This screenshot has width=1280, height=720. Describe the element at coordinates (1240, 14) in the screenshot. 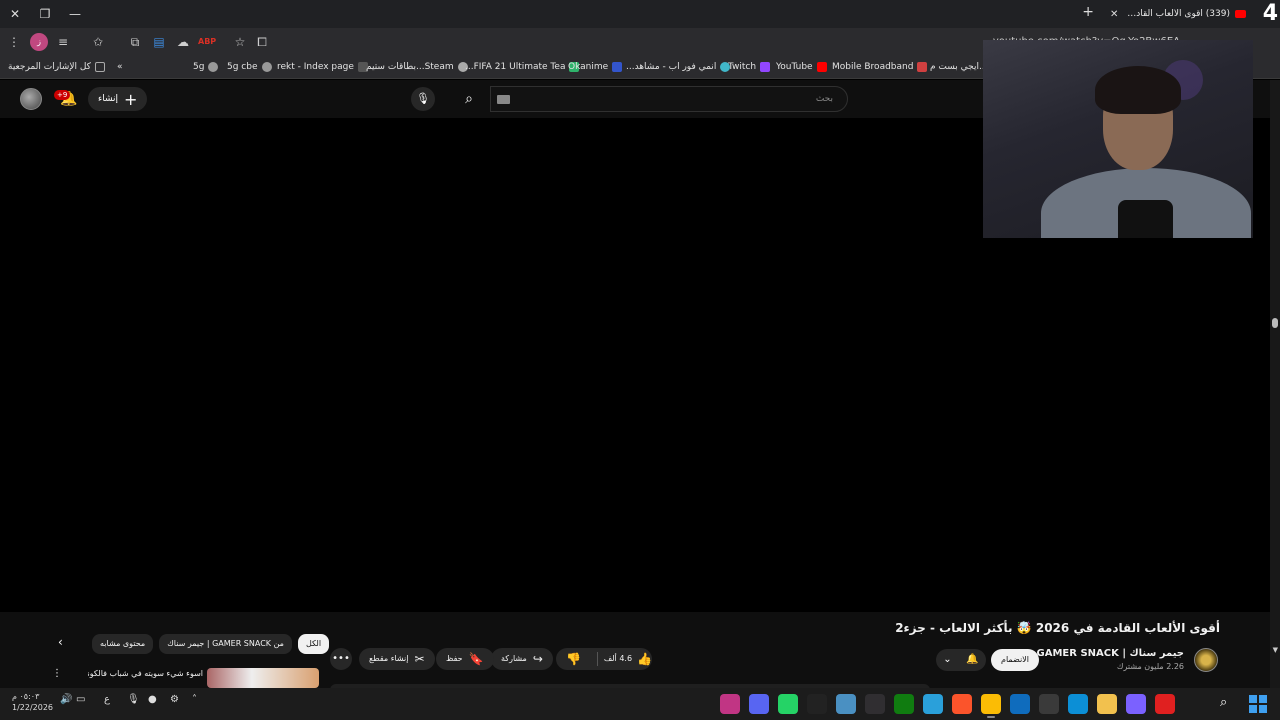

I see `youtube-icon` at that location.